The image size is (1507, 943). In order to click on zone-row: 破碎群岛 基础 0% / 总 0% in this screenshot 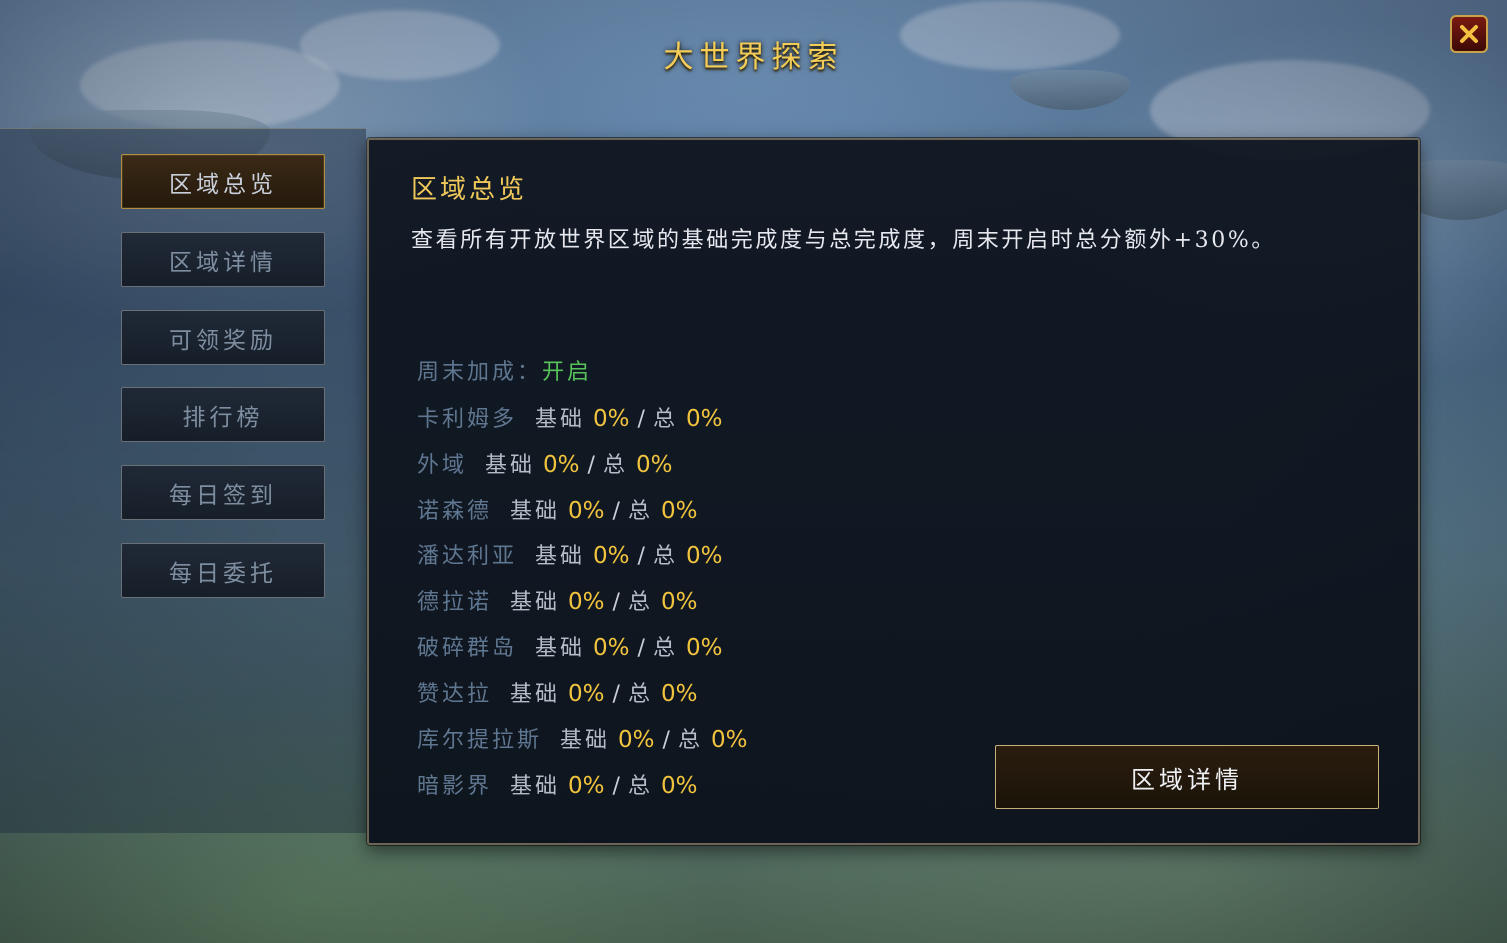, I will do `click(569, 648)`.